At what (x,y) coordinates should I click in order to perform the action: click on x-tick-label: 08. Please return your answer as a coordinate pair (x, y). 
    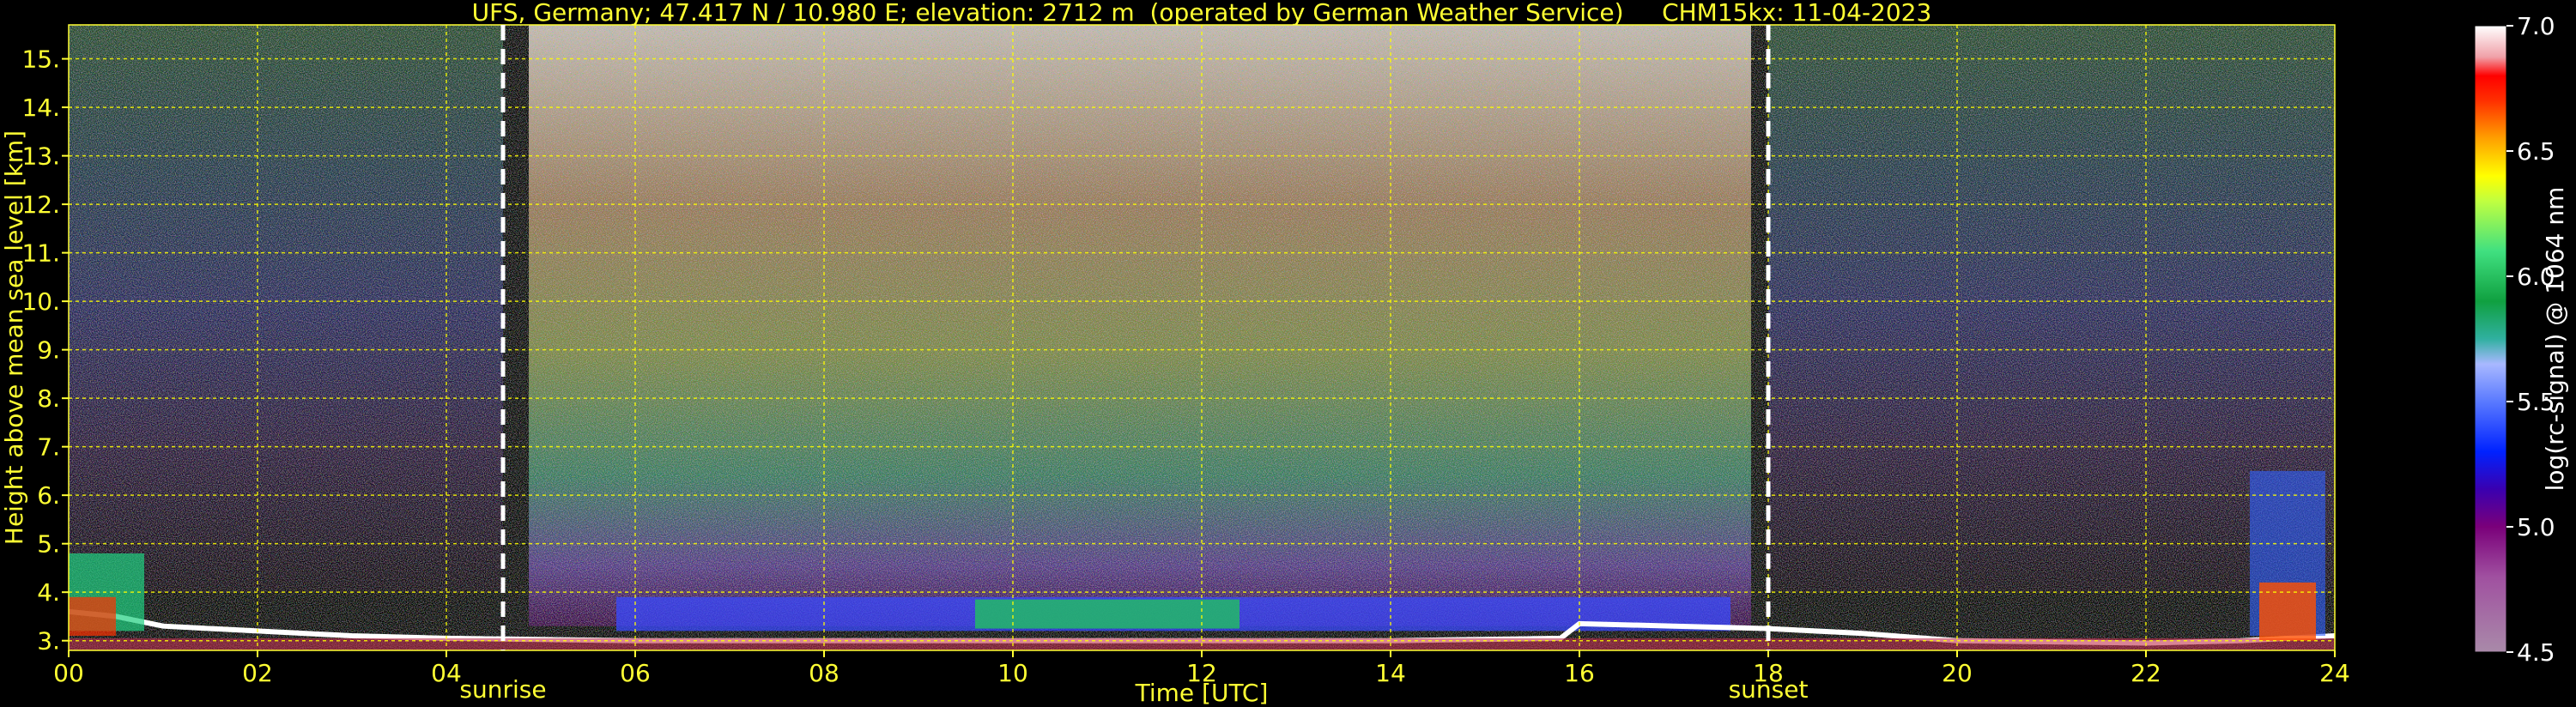
    Looking at the image, I should click on (824, 673).